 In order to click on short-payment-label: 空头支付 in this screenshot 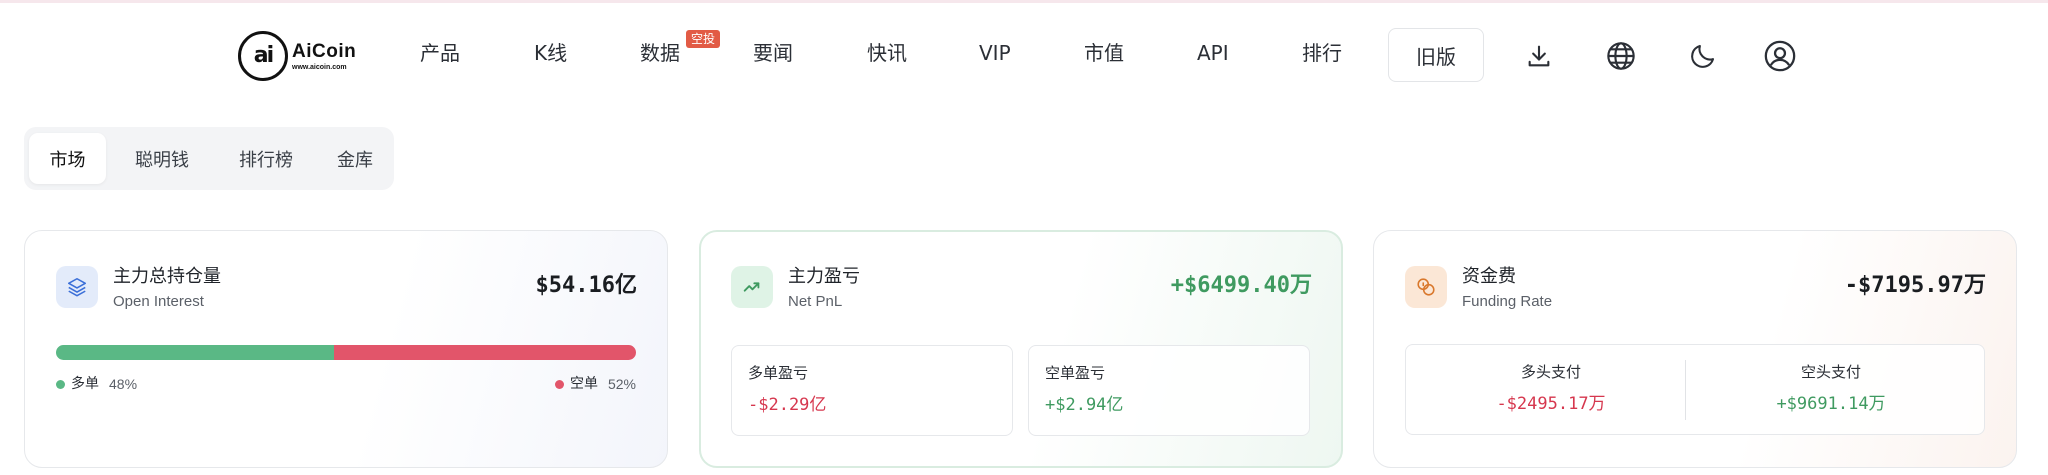, I will do `click(1830, 372)`.